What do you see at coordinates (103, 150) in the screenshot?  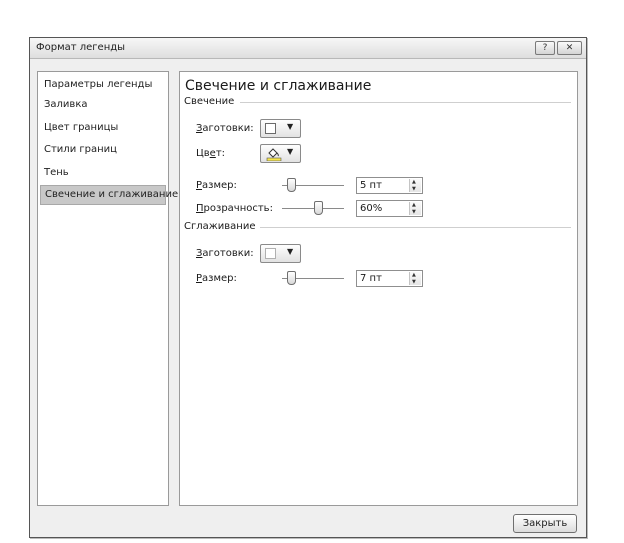 I see `nav-item-border-styles: Стили границ` at bounding box center [103, 150].